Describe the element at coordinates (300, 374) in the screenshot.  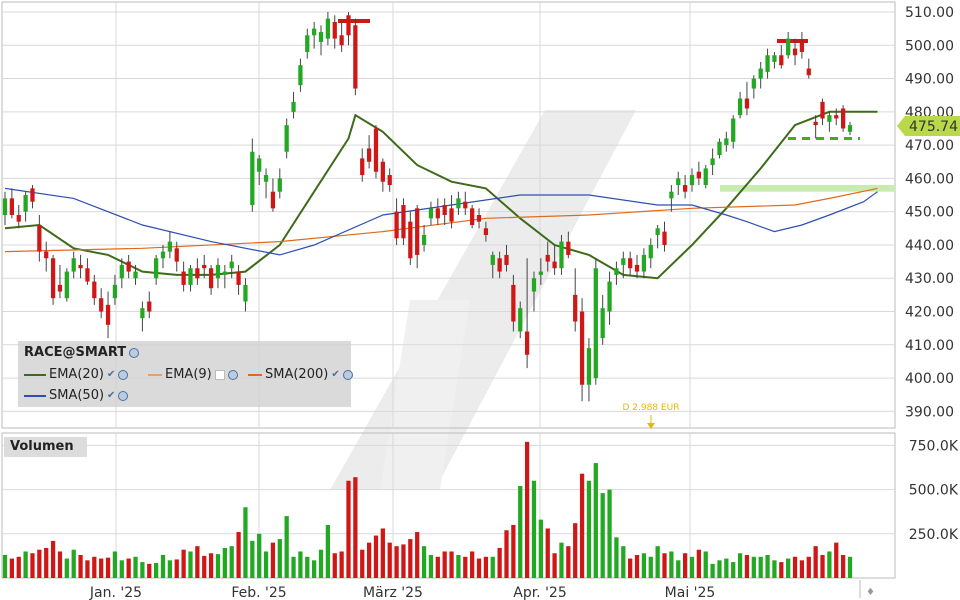
I see `legend-item-sma200: SMA(200) ✔` at that location.